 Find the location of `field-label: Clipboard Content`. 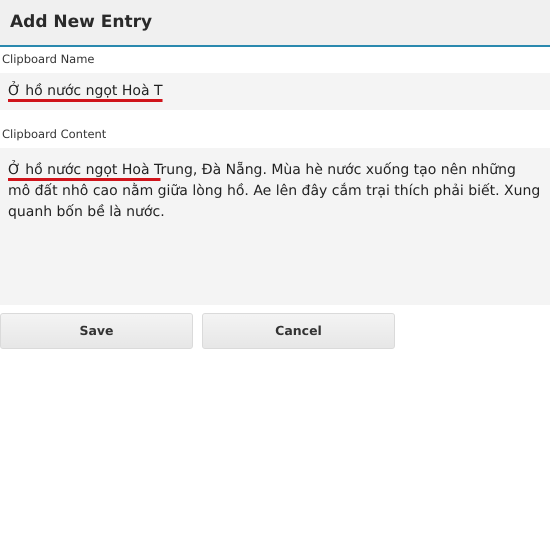

field-label: Clipboard Content is located at coordinates (54, 134).